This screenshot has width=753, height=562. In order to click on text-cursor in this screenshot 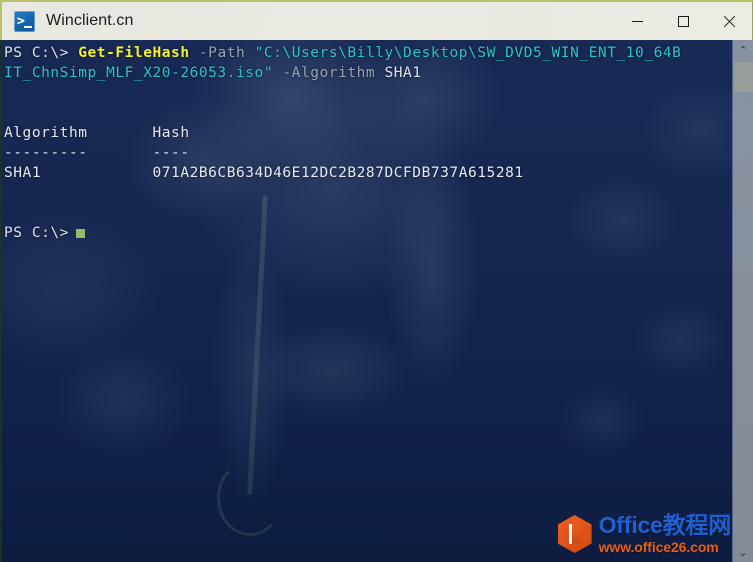, I will do `click(80, 233)`.